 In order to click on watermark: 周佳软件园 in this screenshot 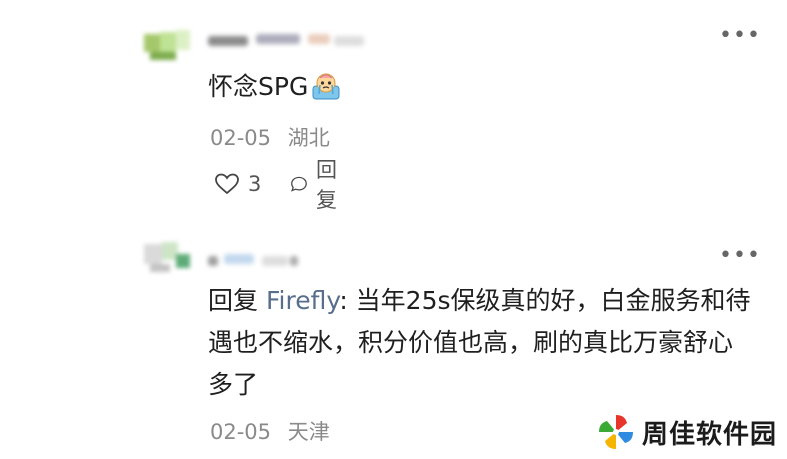, I will do `click(686, 432)`.